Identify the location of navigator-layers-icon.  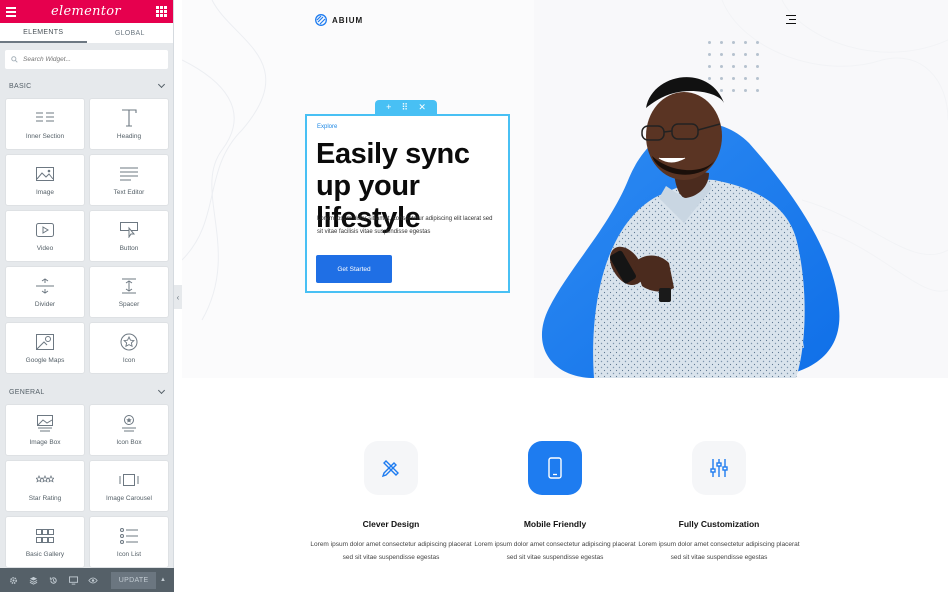
(34, 580).